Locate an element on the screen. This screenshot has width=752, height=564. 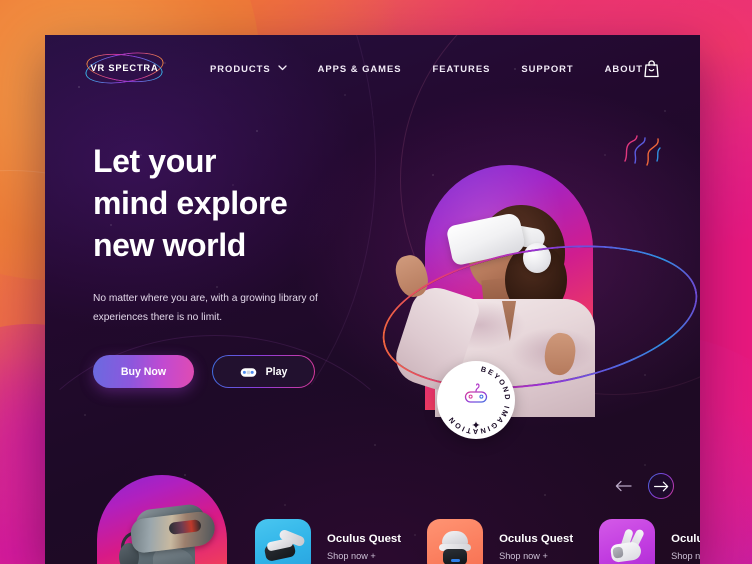
logo: VR SPECTRA is located at coordinates (124, 68).